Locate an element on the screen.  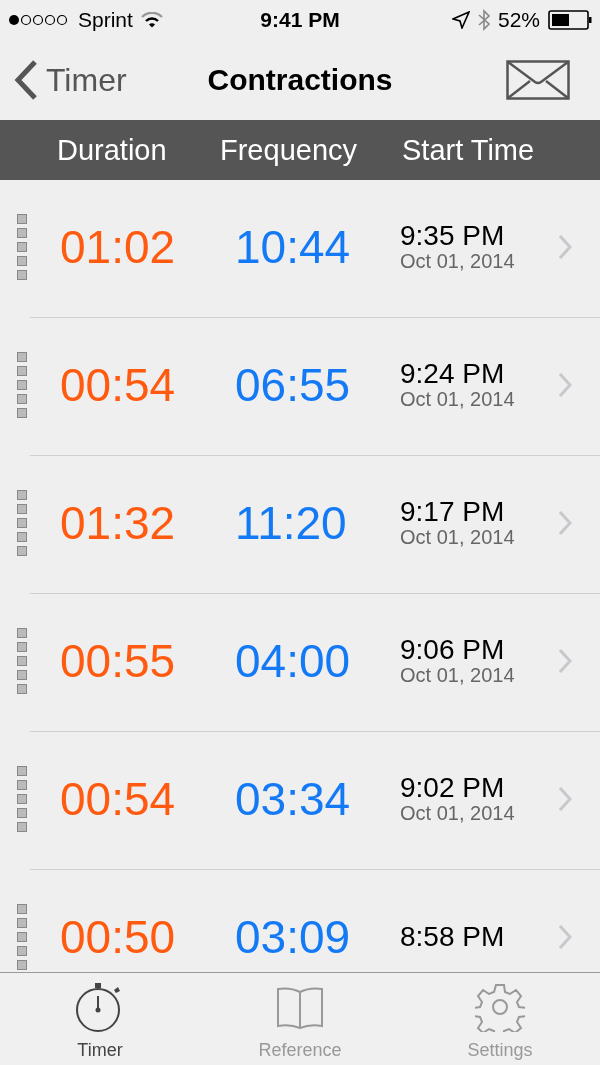
email-button is located at coordinates (538, 80).